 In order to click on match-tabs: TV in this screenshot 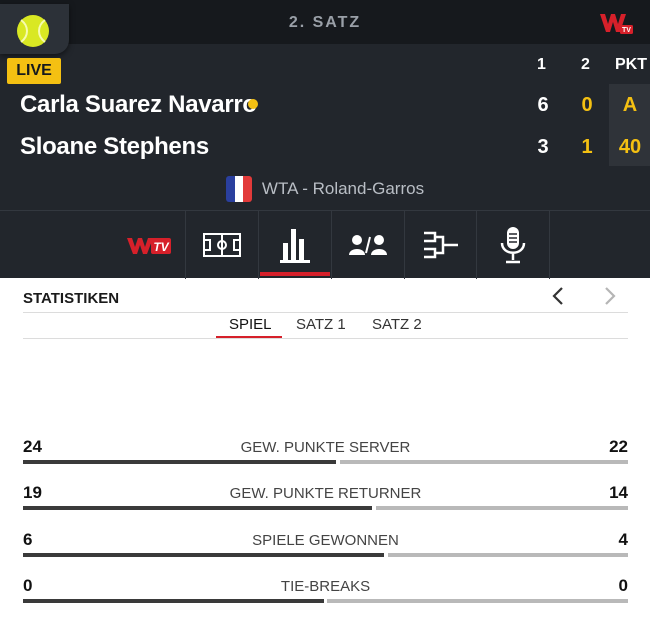, I will do `click(325, 244)`.